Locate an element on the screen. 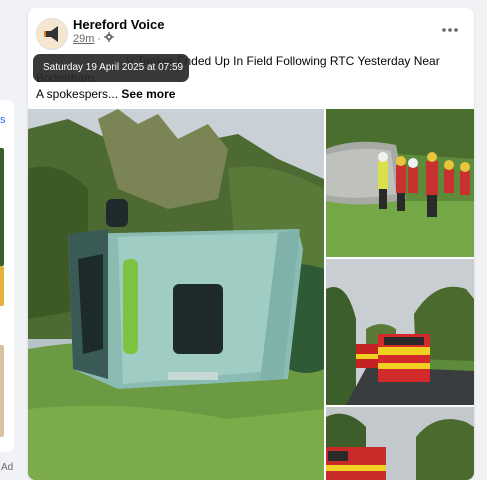  firefighters-photo is located at coordinates (400, 183).